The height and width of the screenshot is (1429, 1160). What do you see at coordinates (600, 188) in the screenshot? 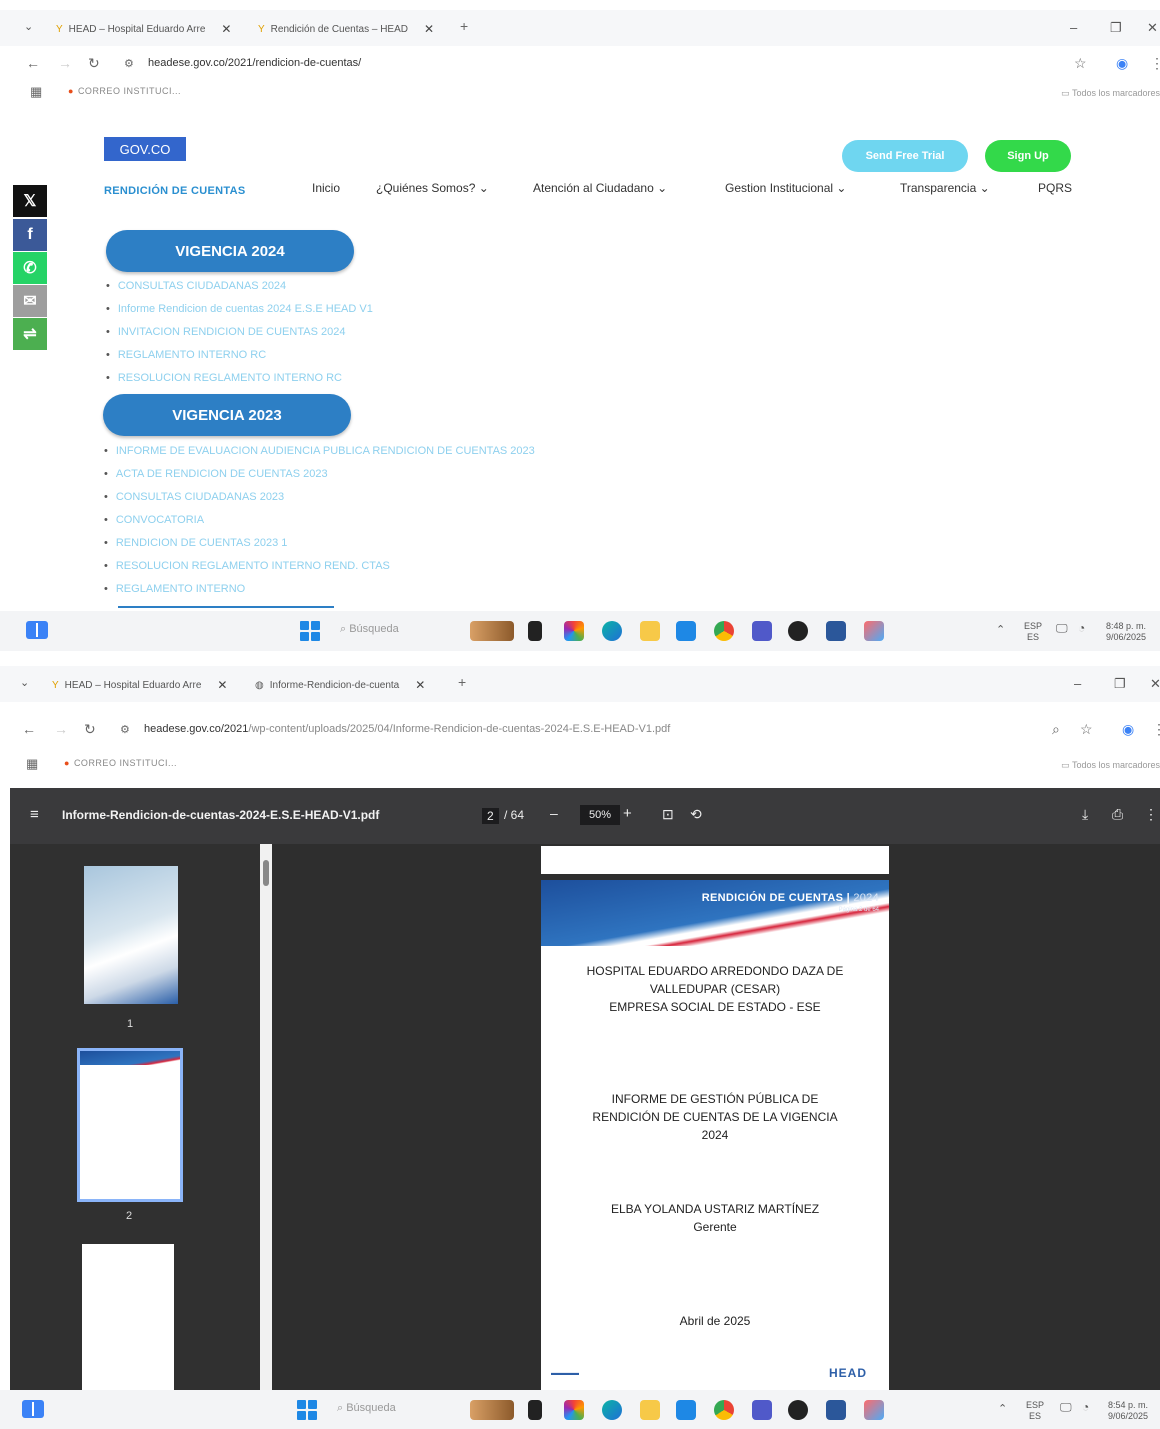
I see `nav-atencion-ciudadano: Atención al Ciudadano ⌄` at bounding box center [600, 188].